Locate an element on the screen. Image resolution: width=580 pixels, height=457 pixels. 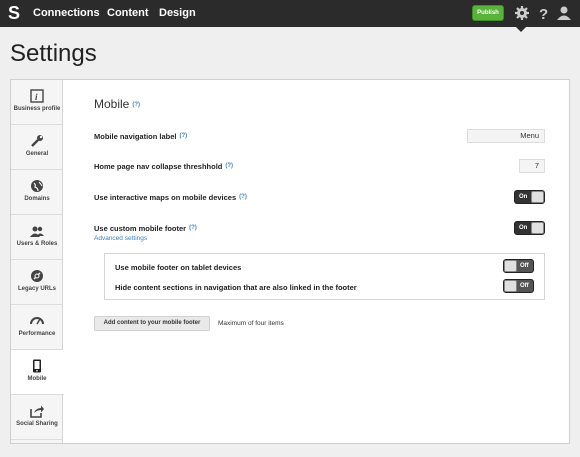
sidebar-item-domains: Domains is located at coordinates (37, 192).